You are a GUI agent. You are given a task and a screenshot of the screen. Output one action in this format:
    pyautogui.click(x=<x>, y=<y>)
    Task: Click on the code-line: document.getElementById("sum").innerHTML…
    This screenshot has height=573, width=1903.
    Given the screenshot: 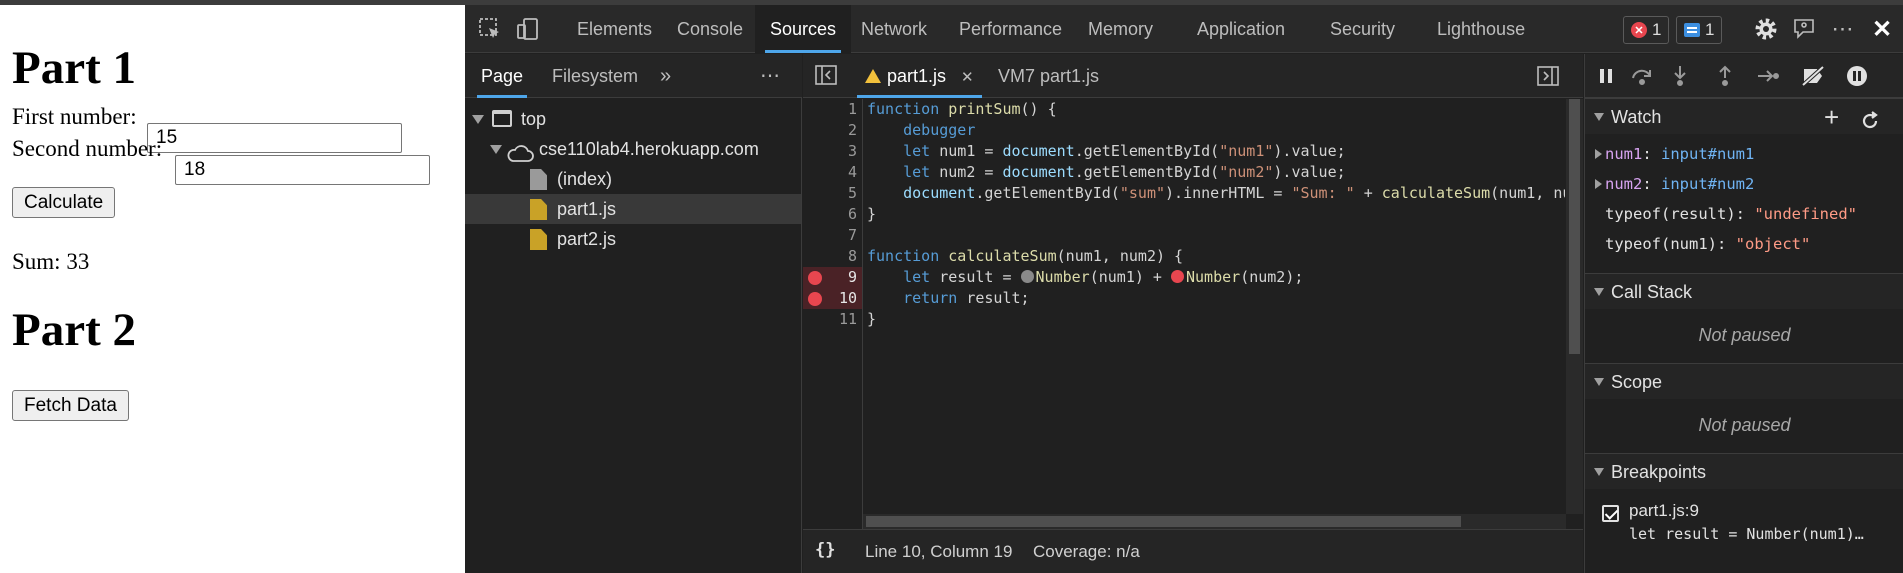 What is the action you would take?
    pyautogui.click(x=1216, y=193)
    